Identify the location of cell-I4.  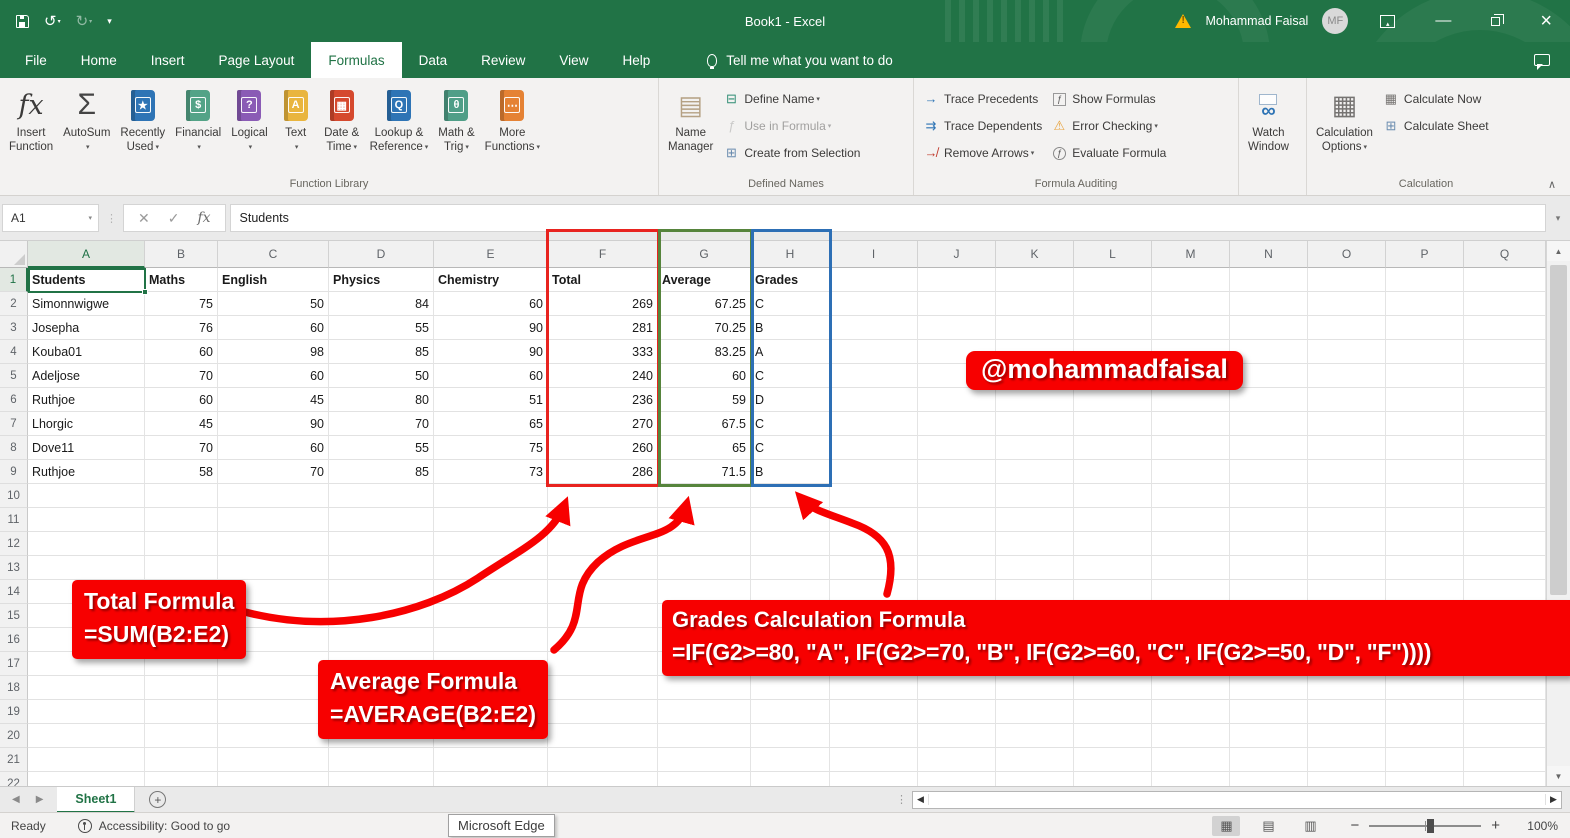
(874, 352).